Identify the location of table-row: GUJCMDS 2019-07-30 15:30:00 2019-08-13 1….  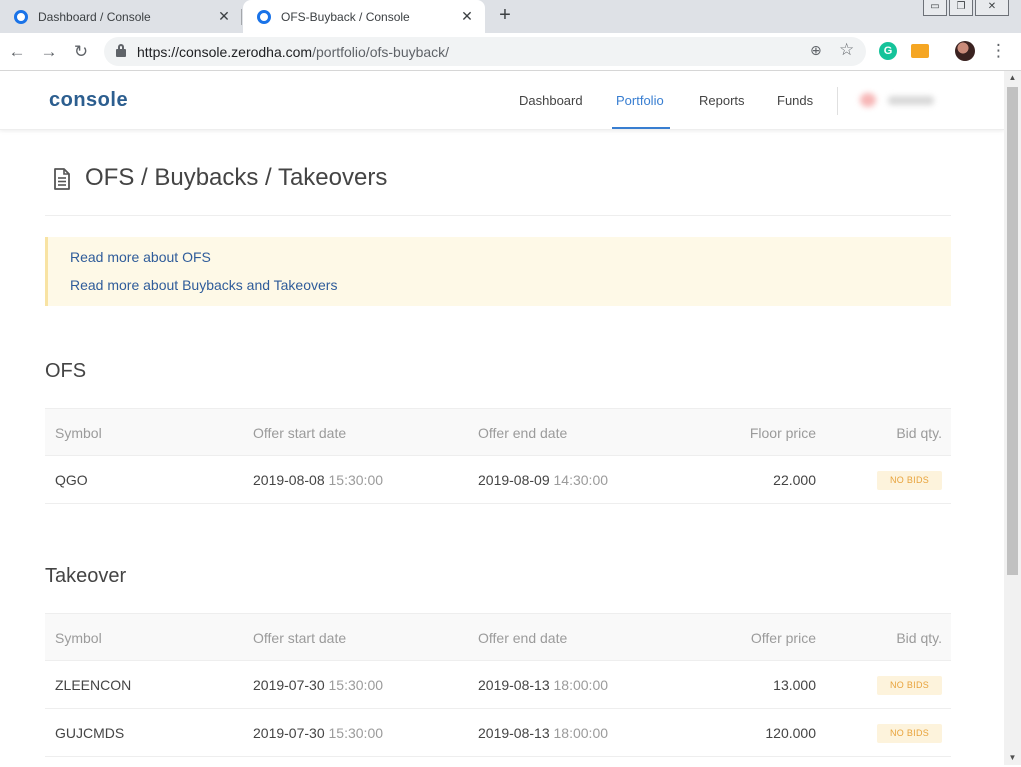
(498, 733).